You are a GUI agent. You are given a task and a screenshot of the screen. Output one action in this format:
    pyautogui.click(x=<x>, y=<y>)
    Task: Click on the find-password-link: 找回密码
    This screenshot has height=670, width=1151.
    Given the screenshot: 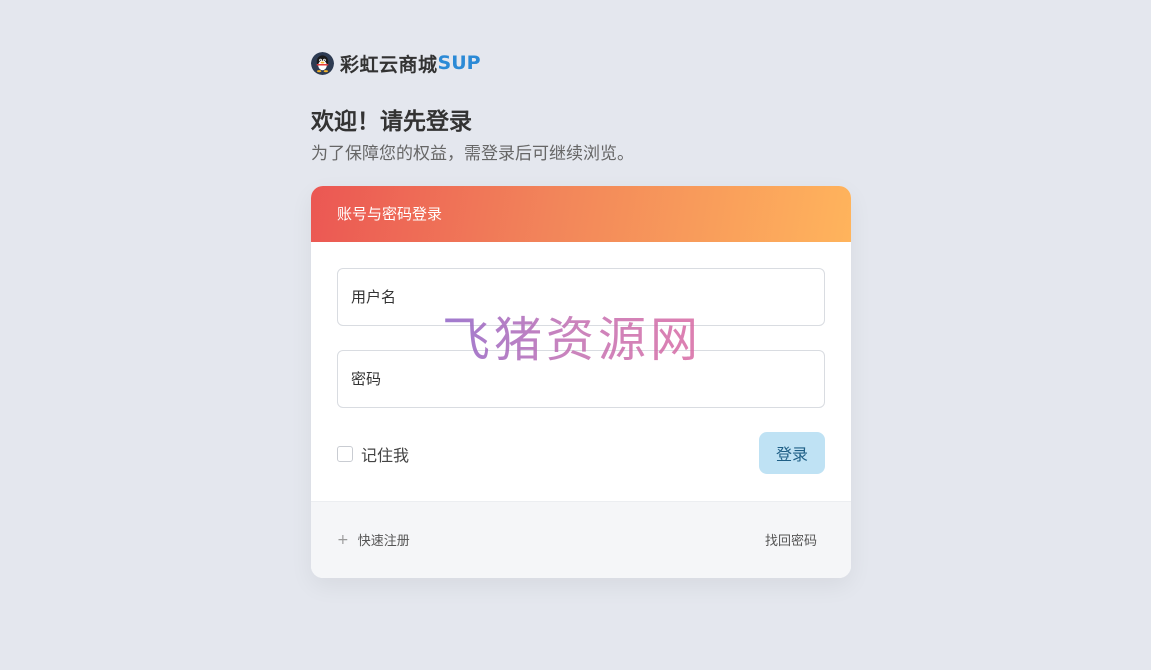 What is the action you would take?
    pyautogui.click(x=791, y=539)
    